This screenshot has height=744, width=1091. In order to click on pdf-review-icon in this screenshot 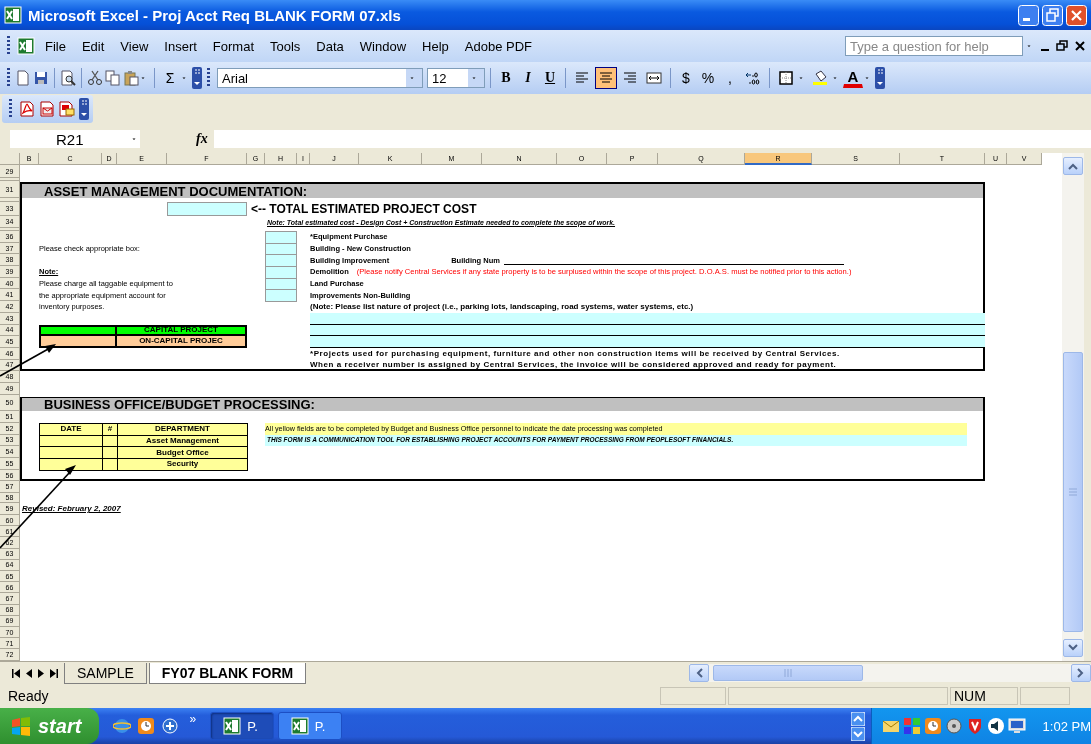, I will do `click(67, 109)`.